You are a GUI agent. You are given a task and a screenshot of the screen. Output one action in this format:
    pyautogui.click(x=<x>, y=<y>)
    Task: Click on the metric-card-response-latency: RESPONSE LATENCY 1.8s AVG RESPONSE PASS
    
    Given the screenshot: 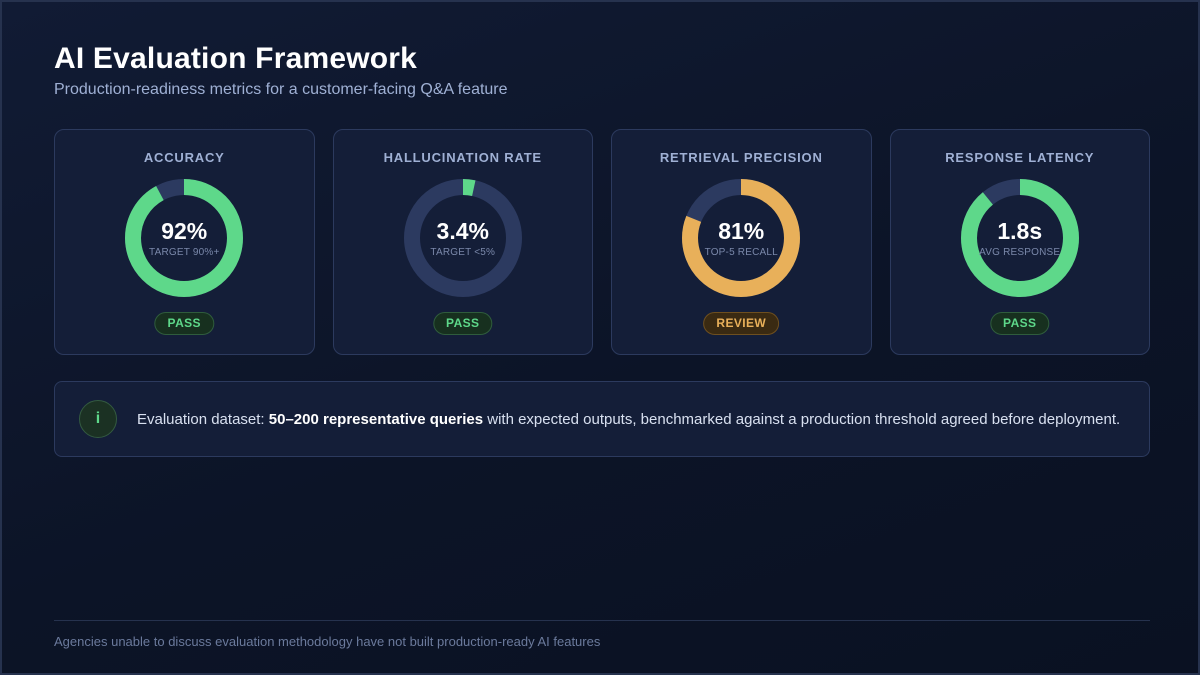 What is the action you would take?
    pyautogui.click(x=1019, y=242)
    